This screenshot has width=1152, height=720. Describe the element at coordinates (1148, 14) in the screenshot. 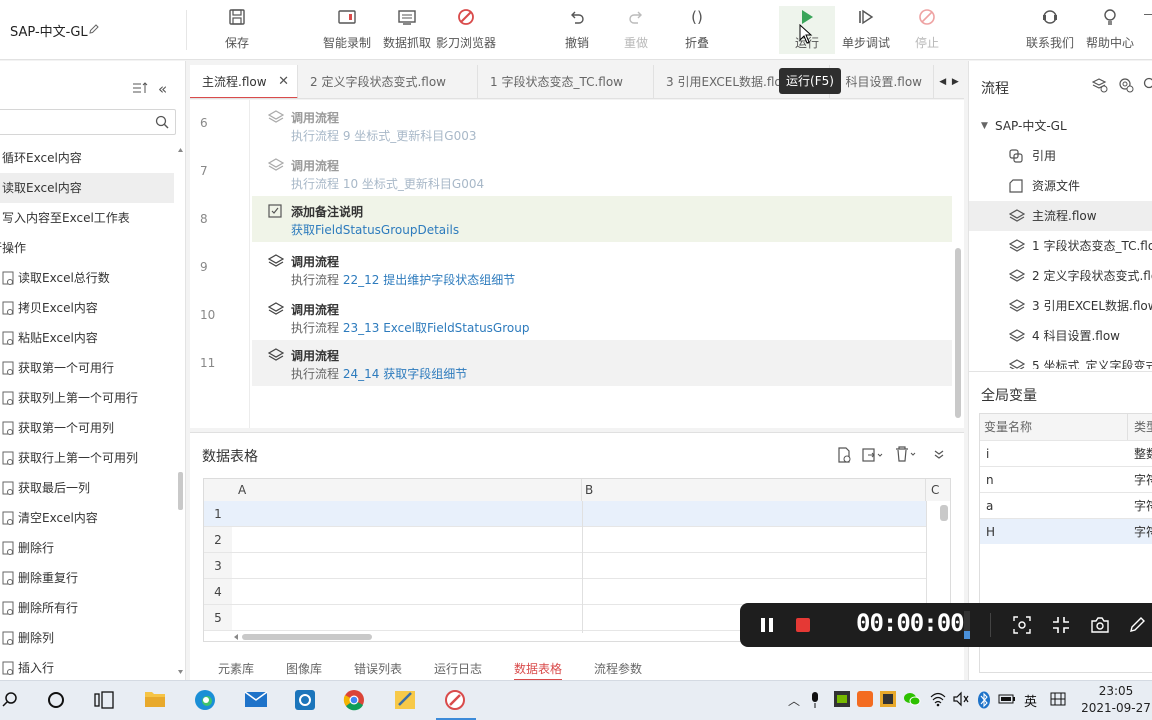

I see `minimize-icon` at that location.